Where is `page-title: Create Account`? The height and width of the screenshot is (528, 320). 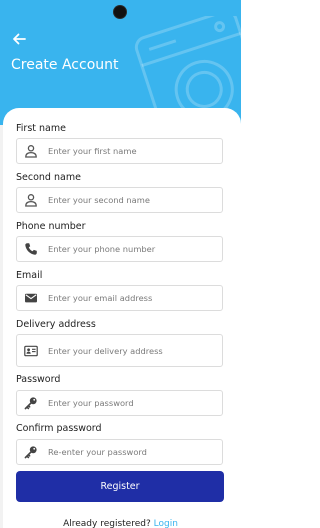
page-title: Create Account is located at coordinates (65, 65).